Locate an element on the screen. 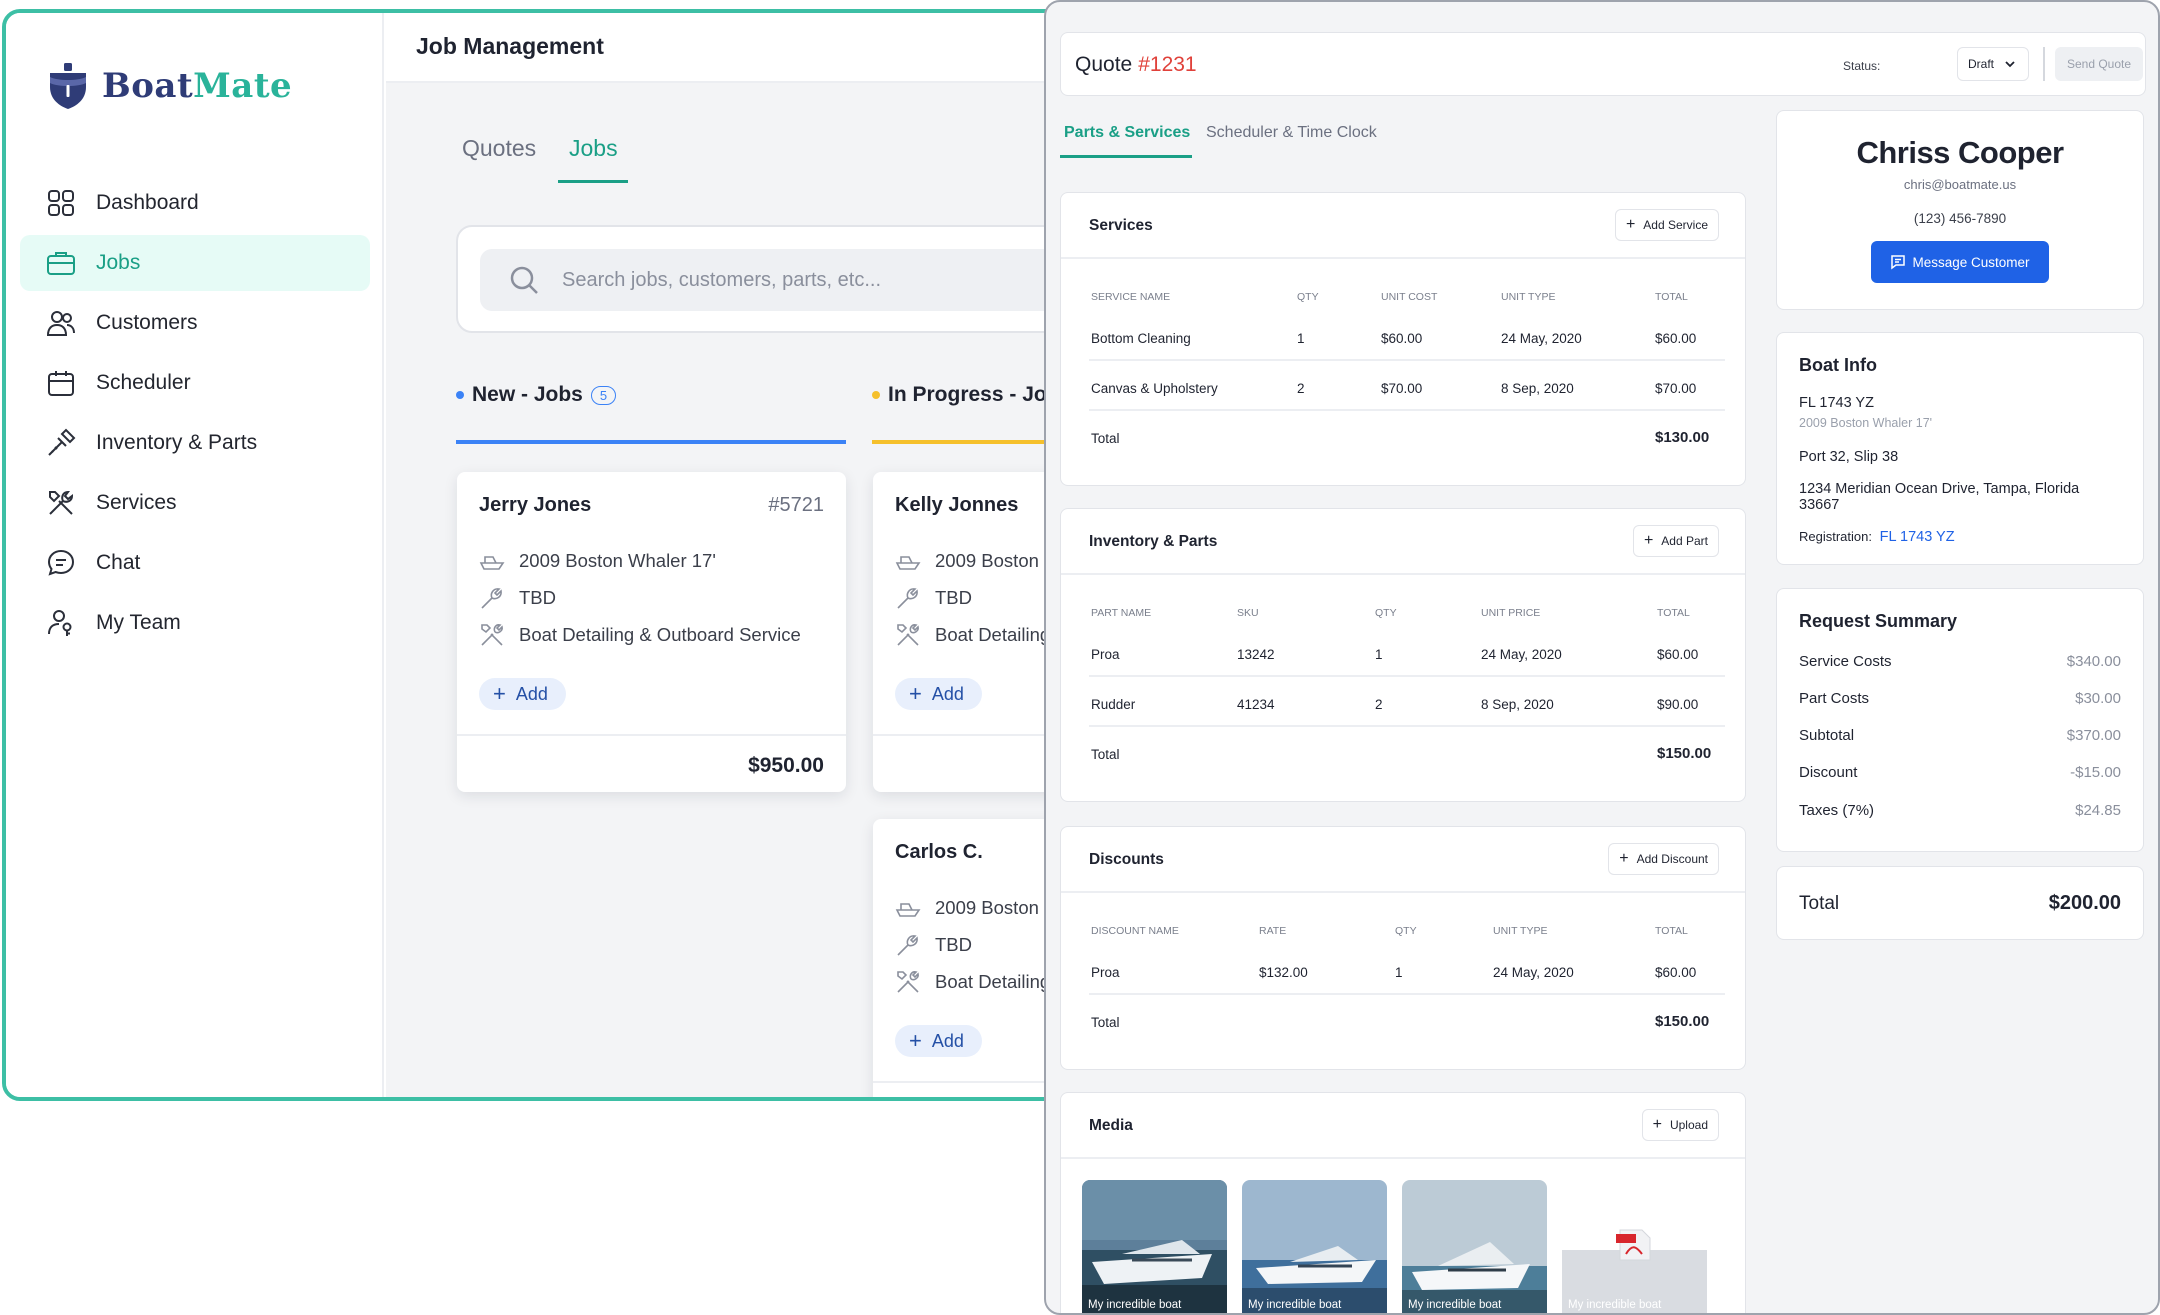 The width and height of the screenshot is (2160, 1315). add-service-button: + Add Service is located at coordinates (1666, 225).